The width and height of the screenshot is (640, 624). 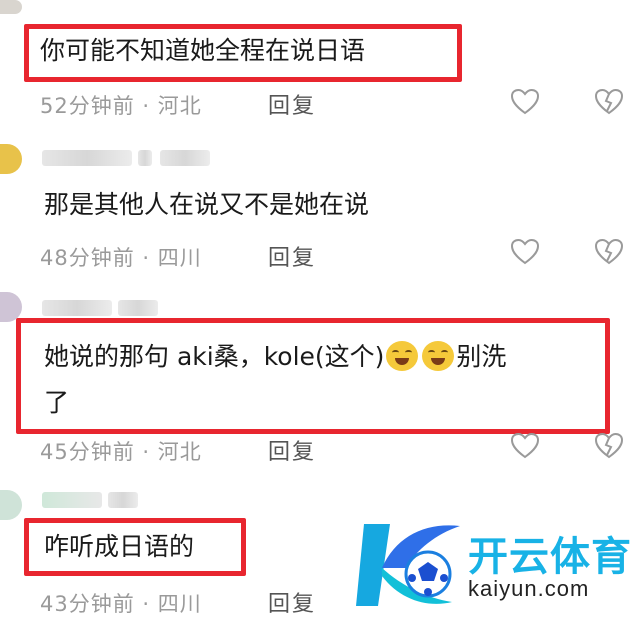 I want to click on comment-text: 你可能不知道她全程在说日语, so click(x=203, y=50).